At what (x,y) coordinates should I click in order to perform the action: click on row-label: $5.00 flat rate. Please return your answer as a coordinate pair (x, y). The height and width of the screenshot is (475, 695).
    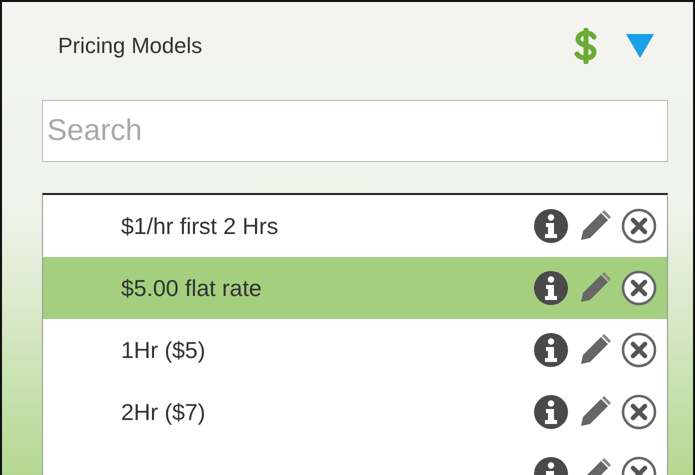
    Looking at the image, I should click on (192, 288).